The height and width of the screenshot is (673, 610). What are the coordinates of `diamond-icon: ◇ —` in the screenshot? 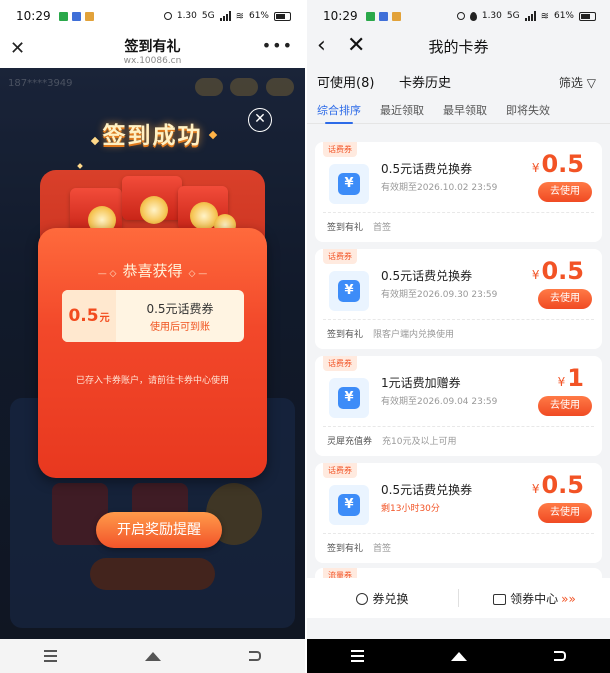 It's located at (198, 274).